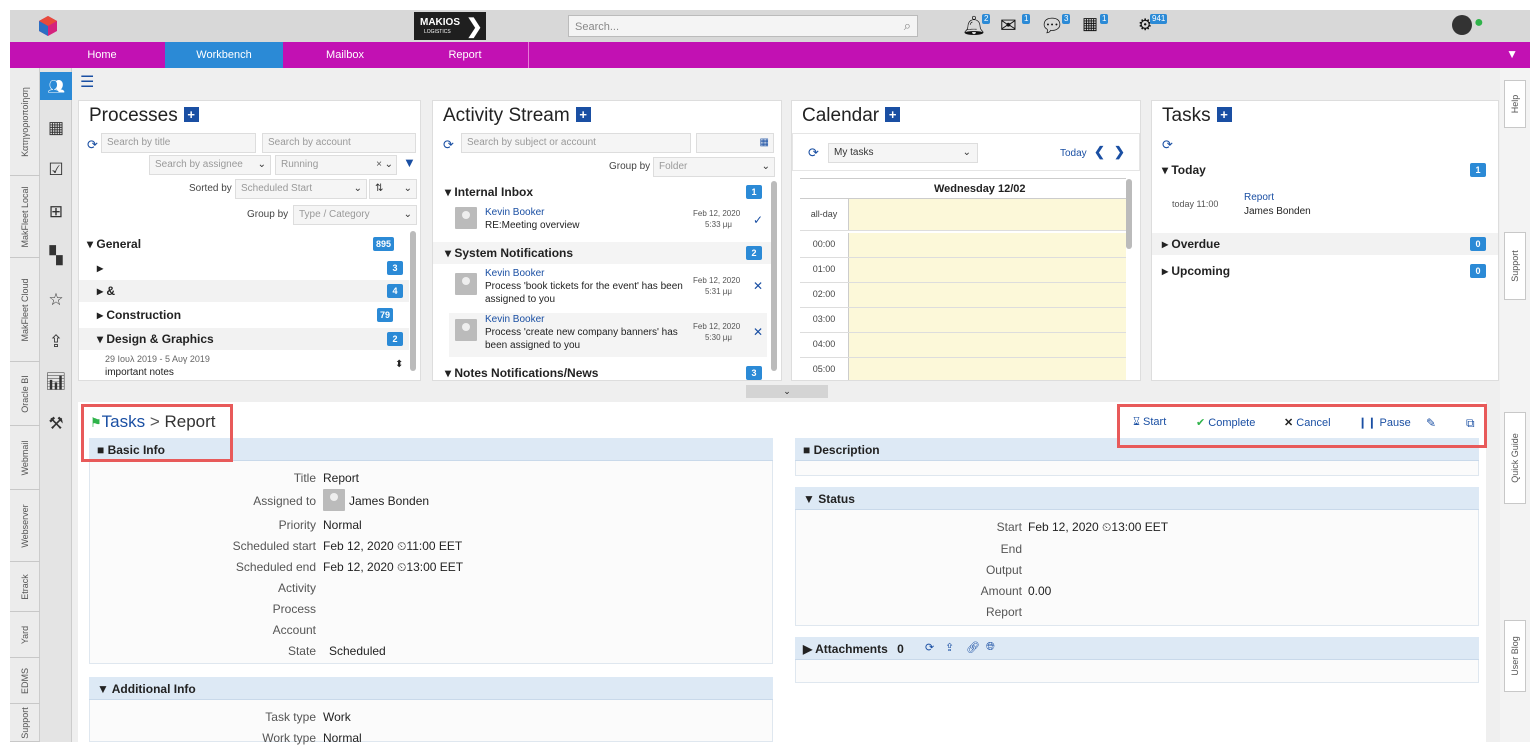 The image size is (1534, 745). What do you see at coordinates (100, 268) in the screenshot?
I see `tree-node-unnamed: ▸` at bounding box center [100, 268].